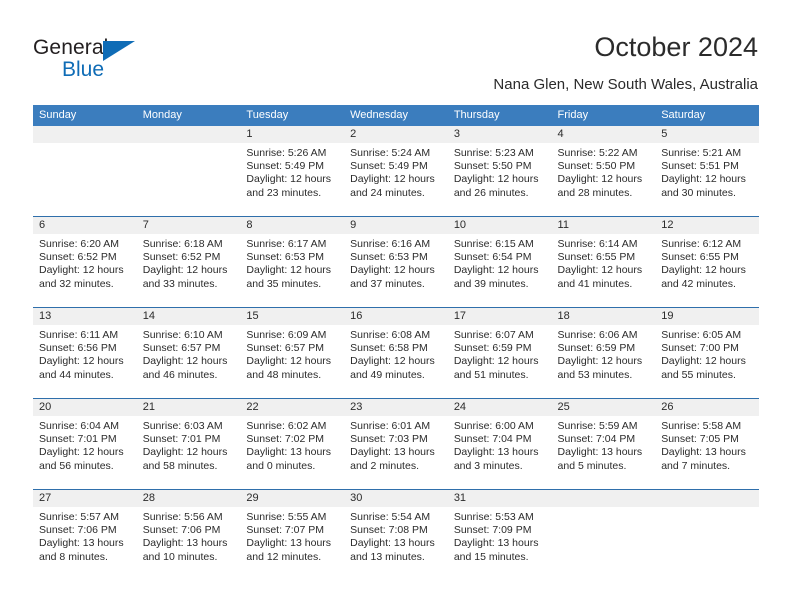 This screenshot has width=792, height=612. I want to click on daylight-text-line2: and 35 minutes., so click(284, 283).